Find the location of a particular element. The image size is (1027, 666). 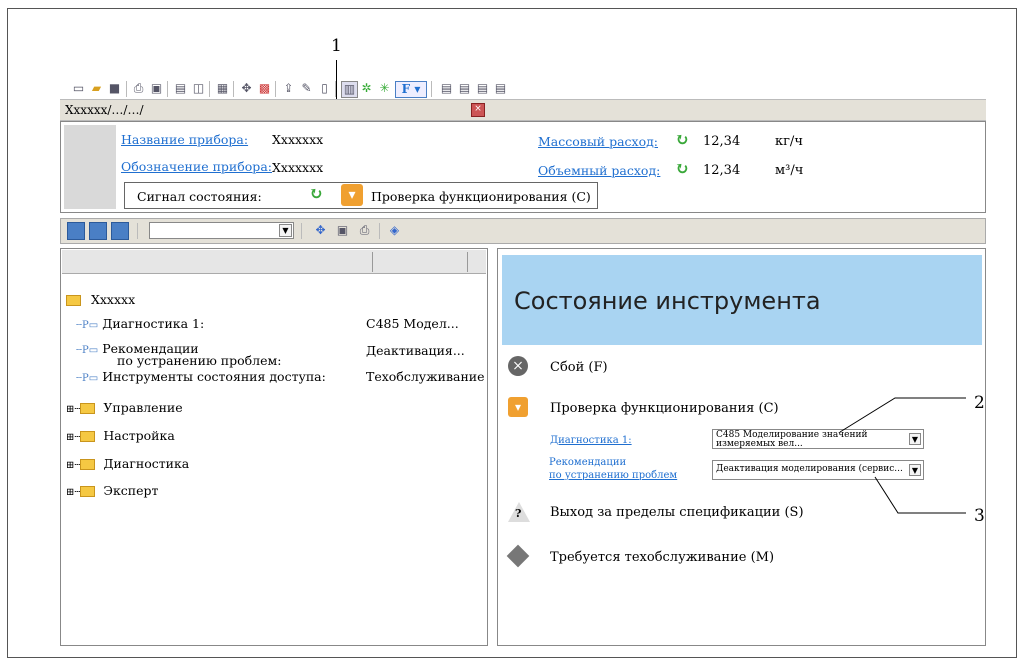

callout-2-leader is located at coordinates (902, 415).